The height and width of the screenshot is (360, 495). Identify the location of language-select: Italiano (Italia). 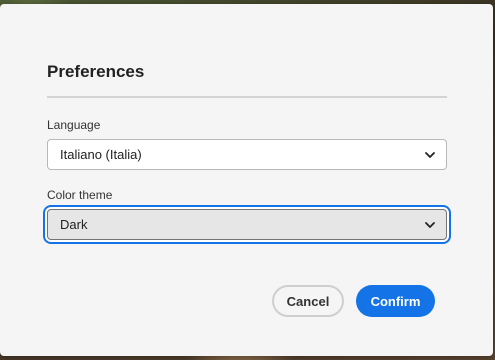
(247, 154).